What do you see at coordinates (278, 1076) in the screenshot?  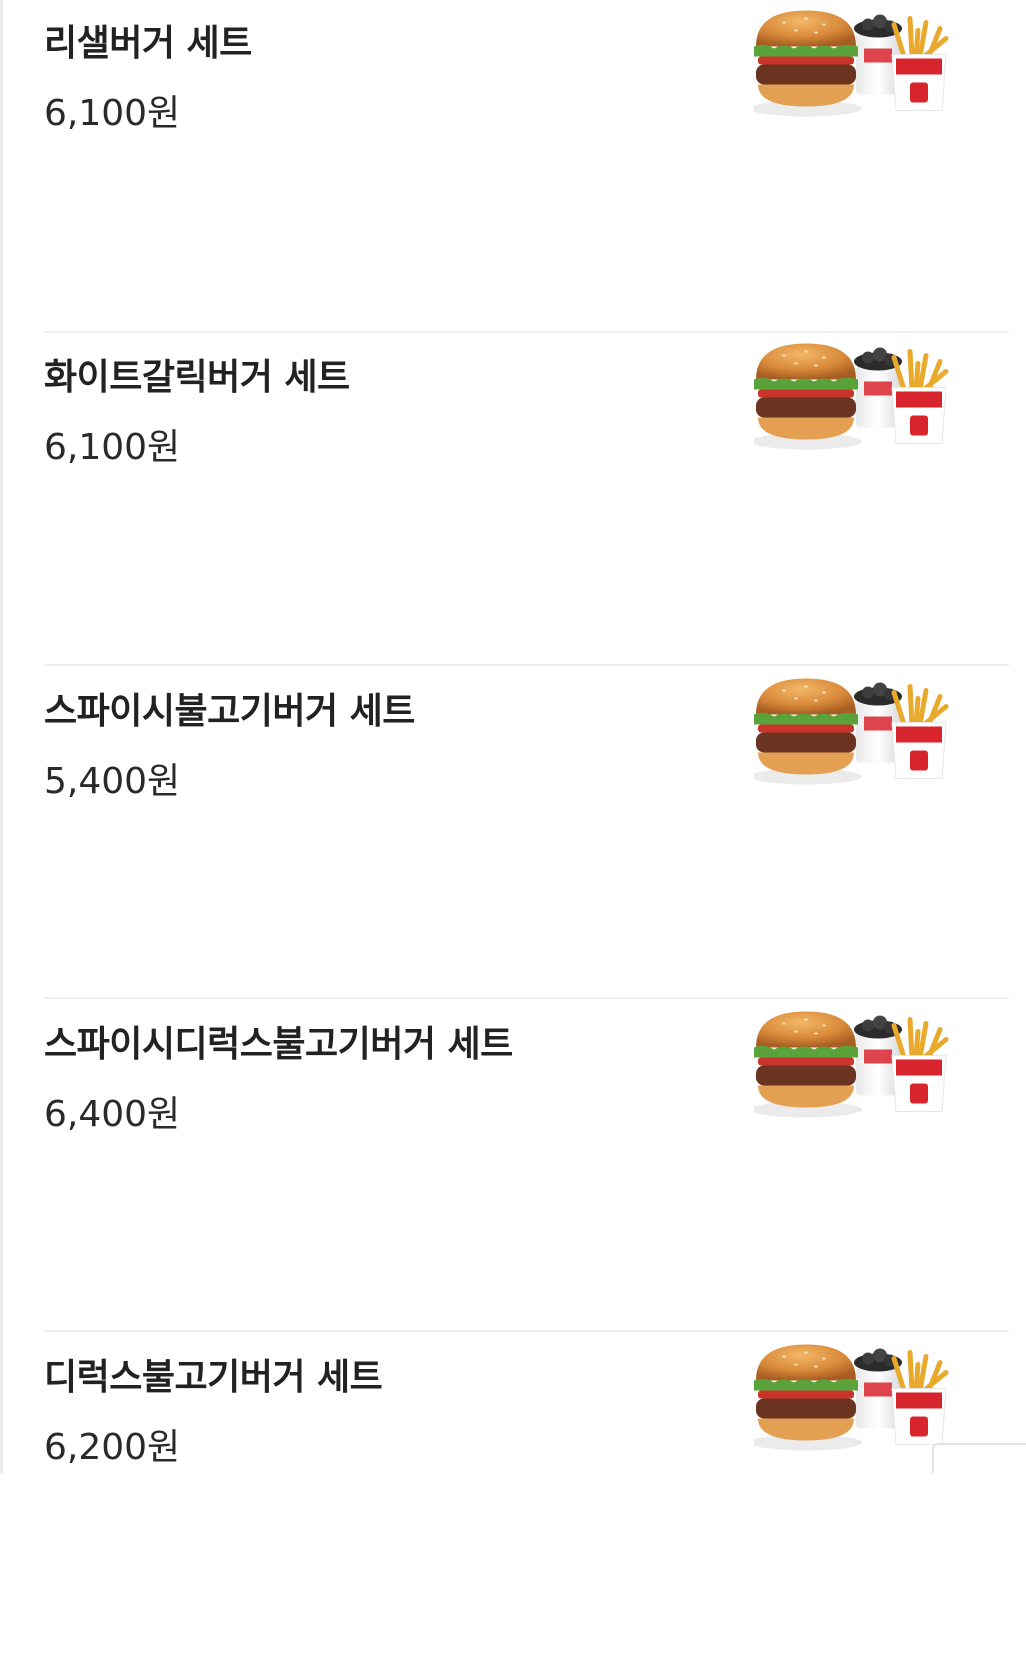 I see `menu-item-text: 스파이시디럭스불고기버거 세트 6,400원` at bounding box center [278, 1076].